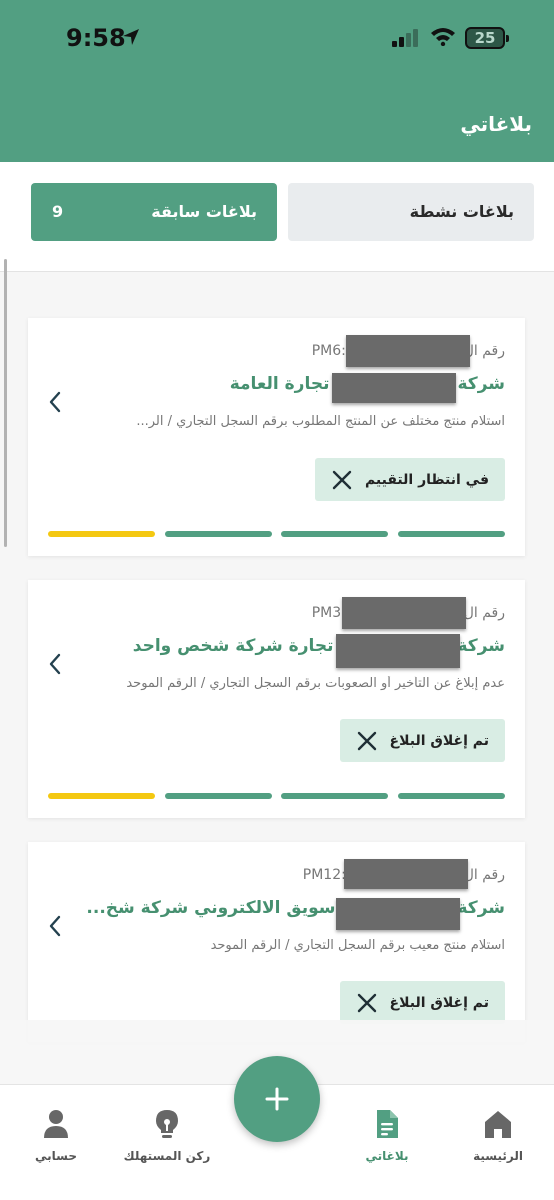  What do you see at coordinates (405, 38) in the screenshot?
I see `cellular-signal-icon` at bounding box center [405, 38].